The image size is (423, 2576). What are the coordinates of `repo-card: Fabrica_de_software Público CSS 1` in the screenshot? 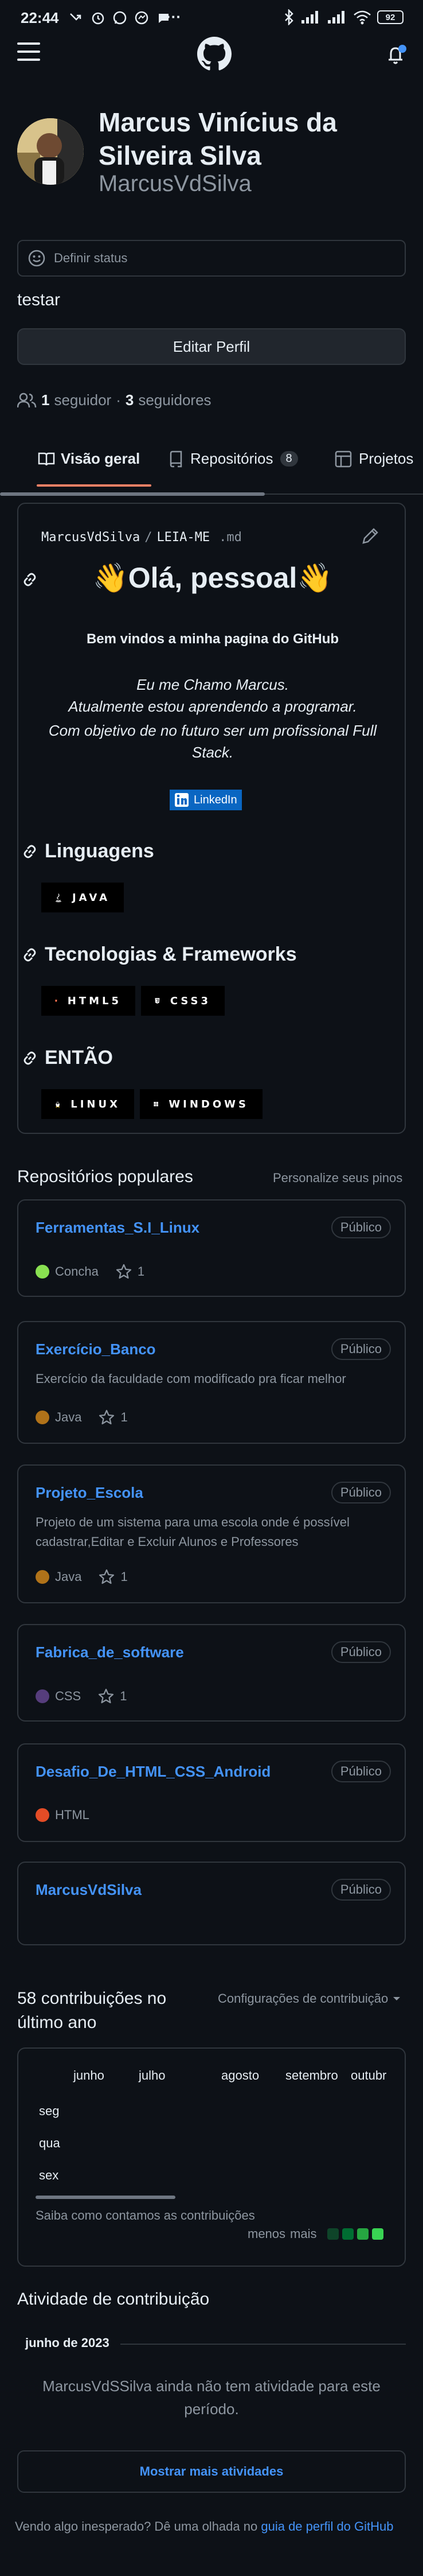 It's located at (211, 1673).